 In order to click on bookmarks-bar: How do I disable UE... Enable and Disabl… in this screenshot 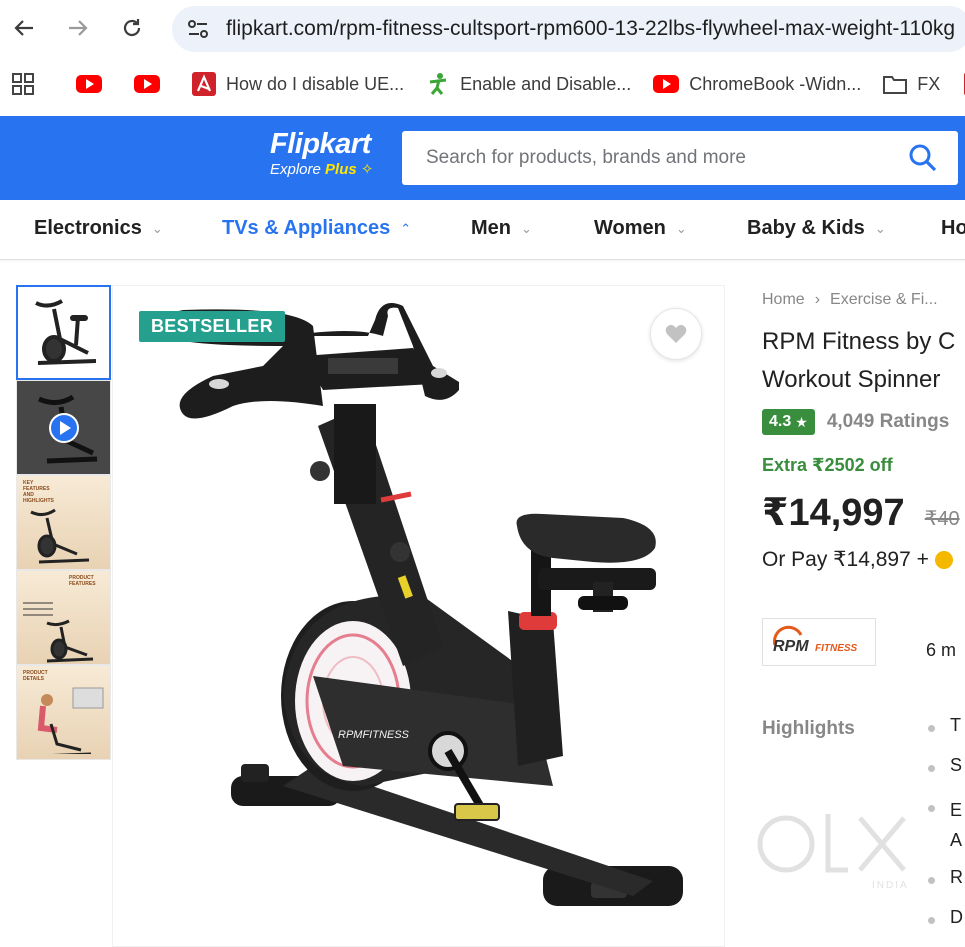, I will do `click(482, 84)`.